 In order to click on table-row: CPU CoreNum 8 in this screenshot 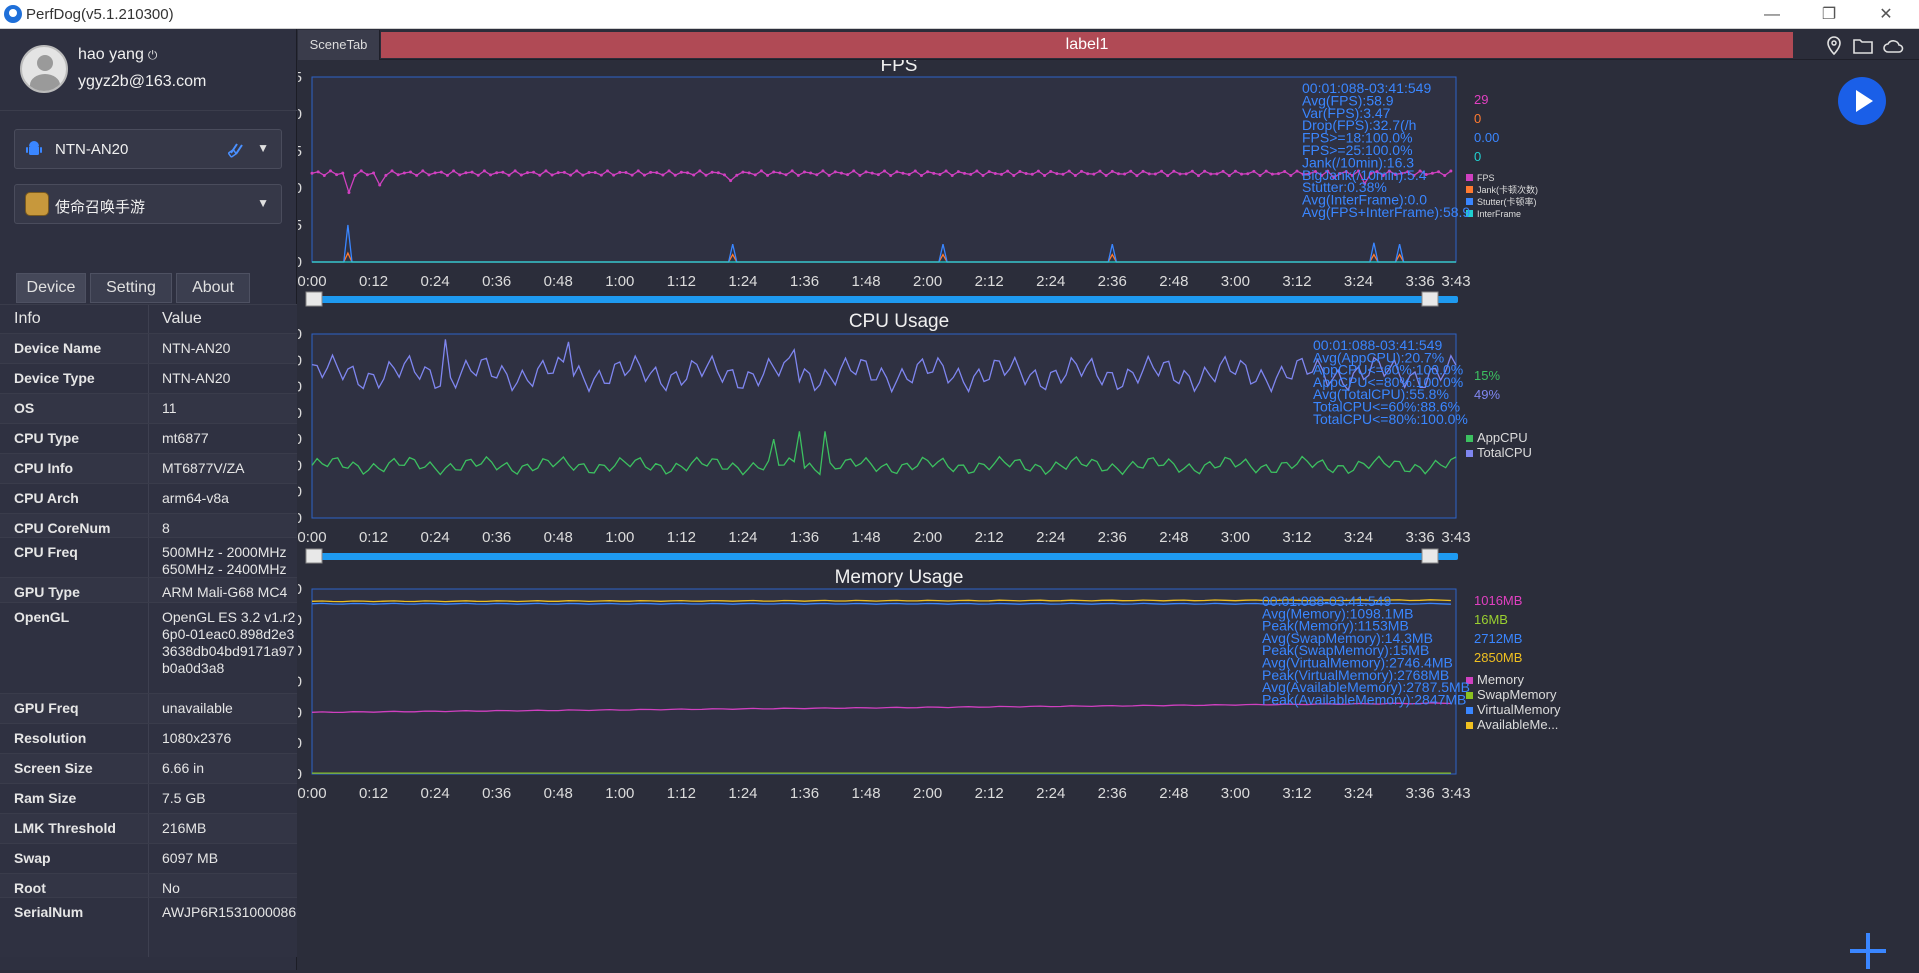, I will do `click(148, 525)`.